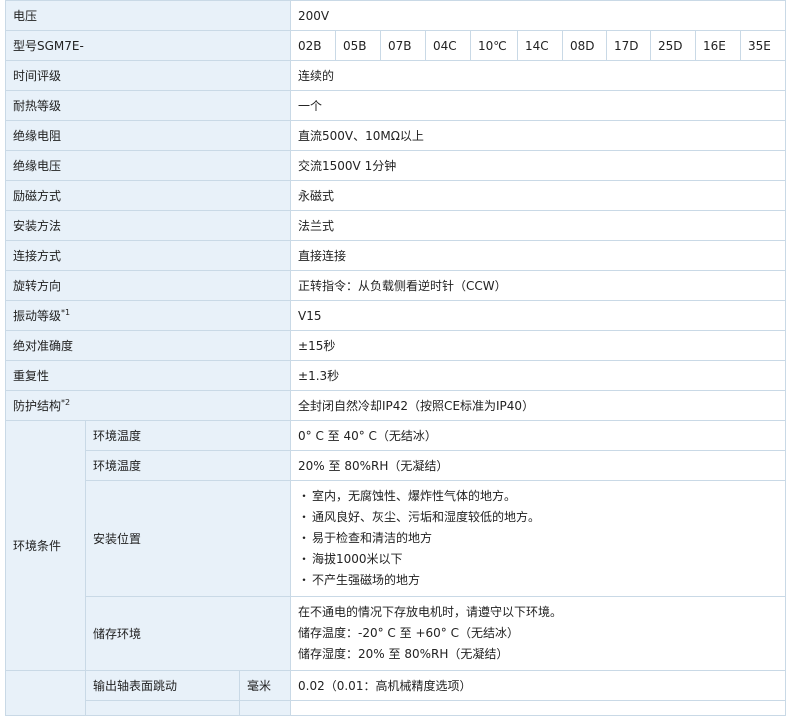  I want to click on insulation-resistance-value: 直流500V、10MΩ以上, so click(538, 135).